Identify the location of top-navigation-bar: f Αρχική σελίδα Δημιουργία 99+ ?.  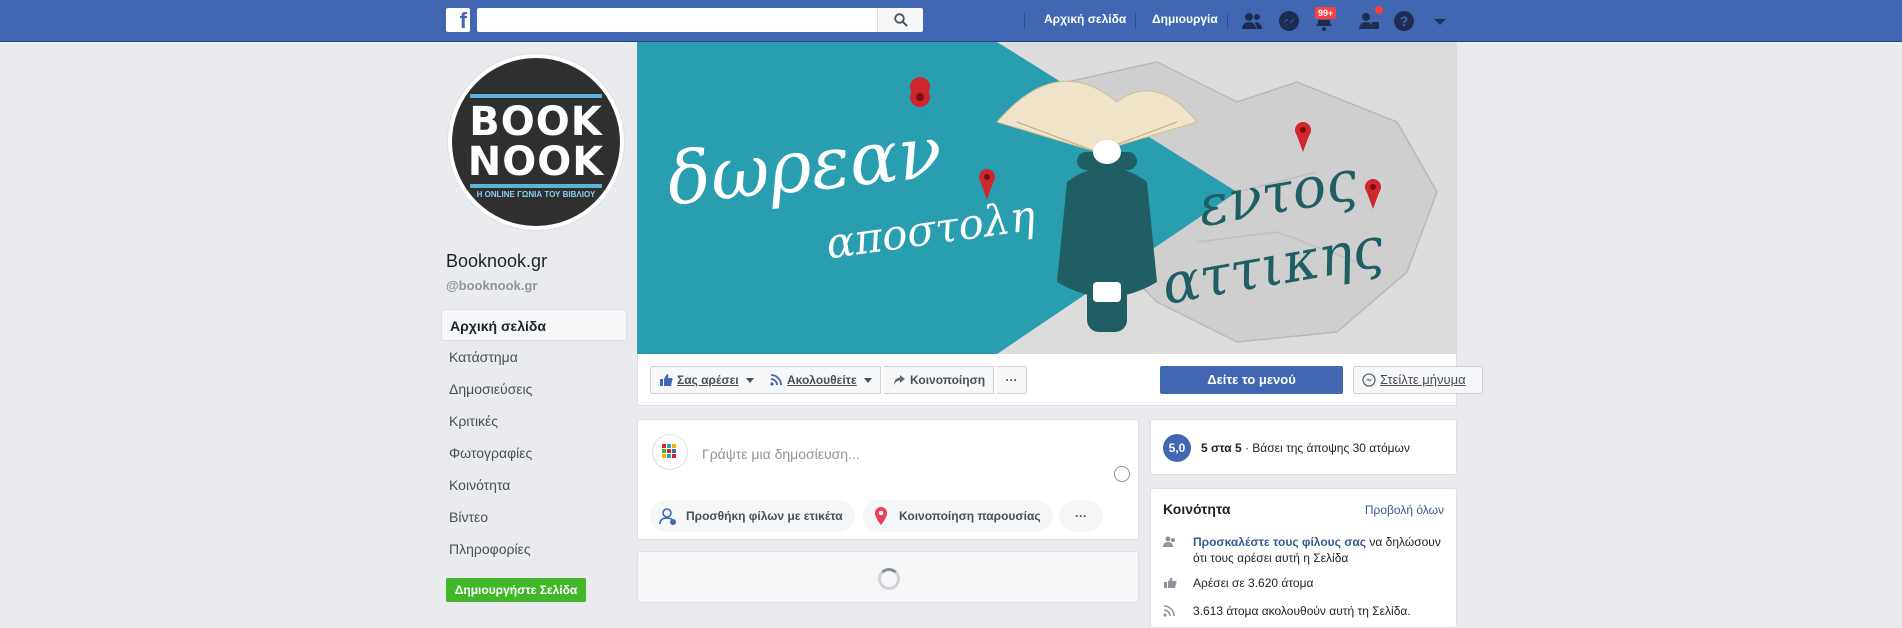
(951, 21).